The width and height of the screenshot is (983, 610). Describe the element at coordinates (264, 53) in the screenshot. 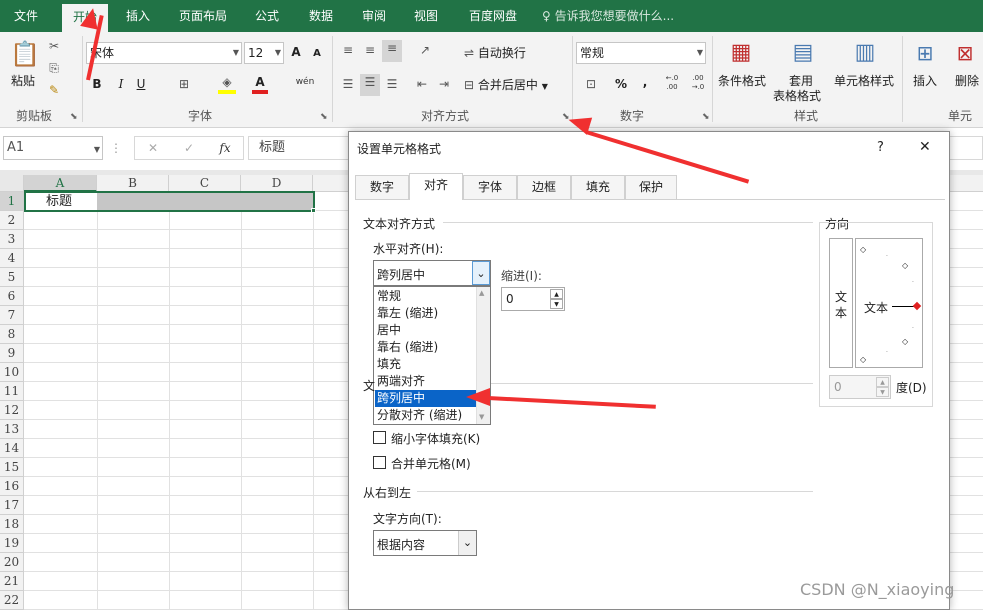

I see `font-size-box: 12 ▼` at that location.